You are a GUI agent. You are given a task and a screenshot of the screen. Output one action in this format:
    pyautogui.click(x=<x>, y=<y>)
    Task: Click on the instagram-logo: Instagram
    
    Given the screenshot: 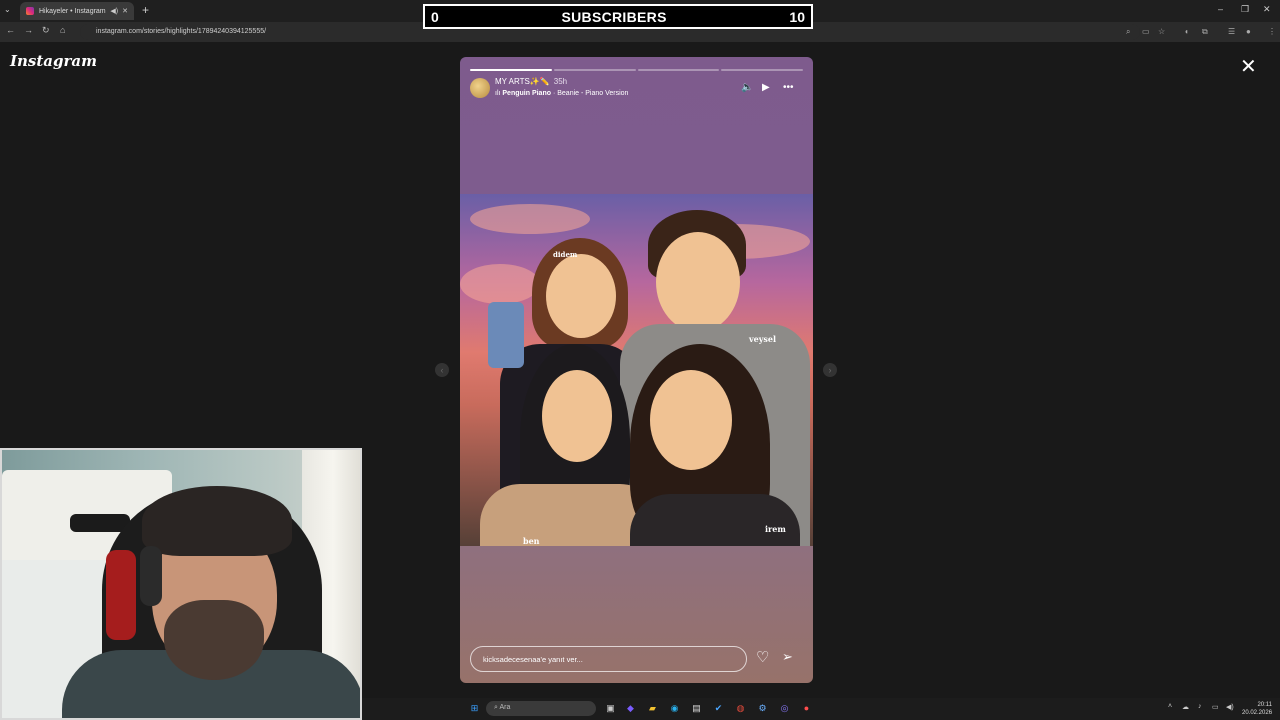 What is the action you would take?
    pyautogui.click(x=53, y=61)
    